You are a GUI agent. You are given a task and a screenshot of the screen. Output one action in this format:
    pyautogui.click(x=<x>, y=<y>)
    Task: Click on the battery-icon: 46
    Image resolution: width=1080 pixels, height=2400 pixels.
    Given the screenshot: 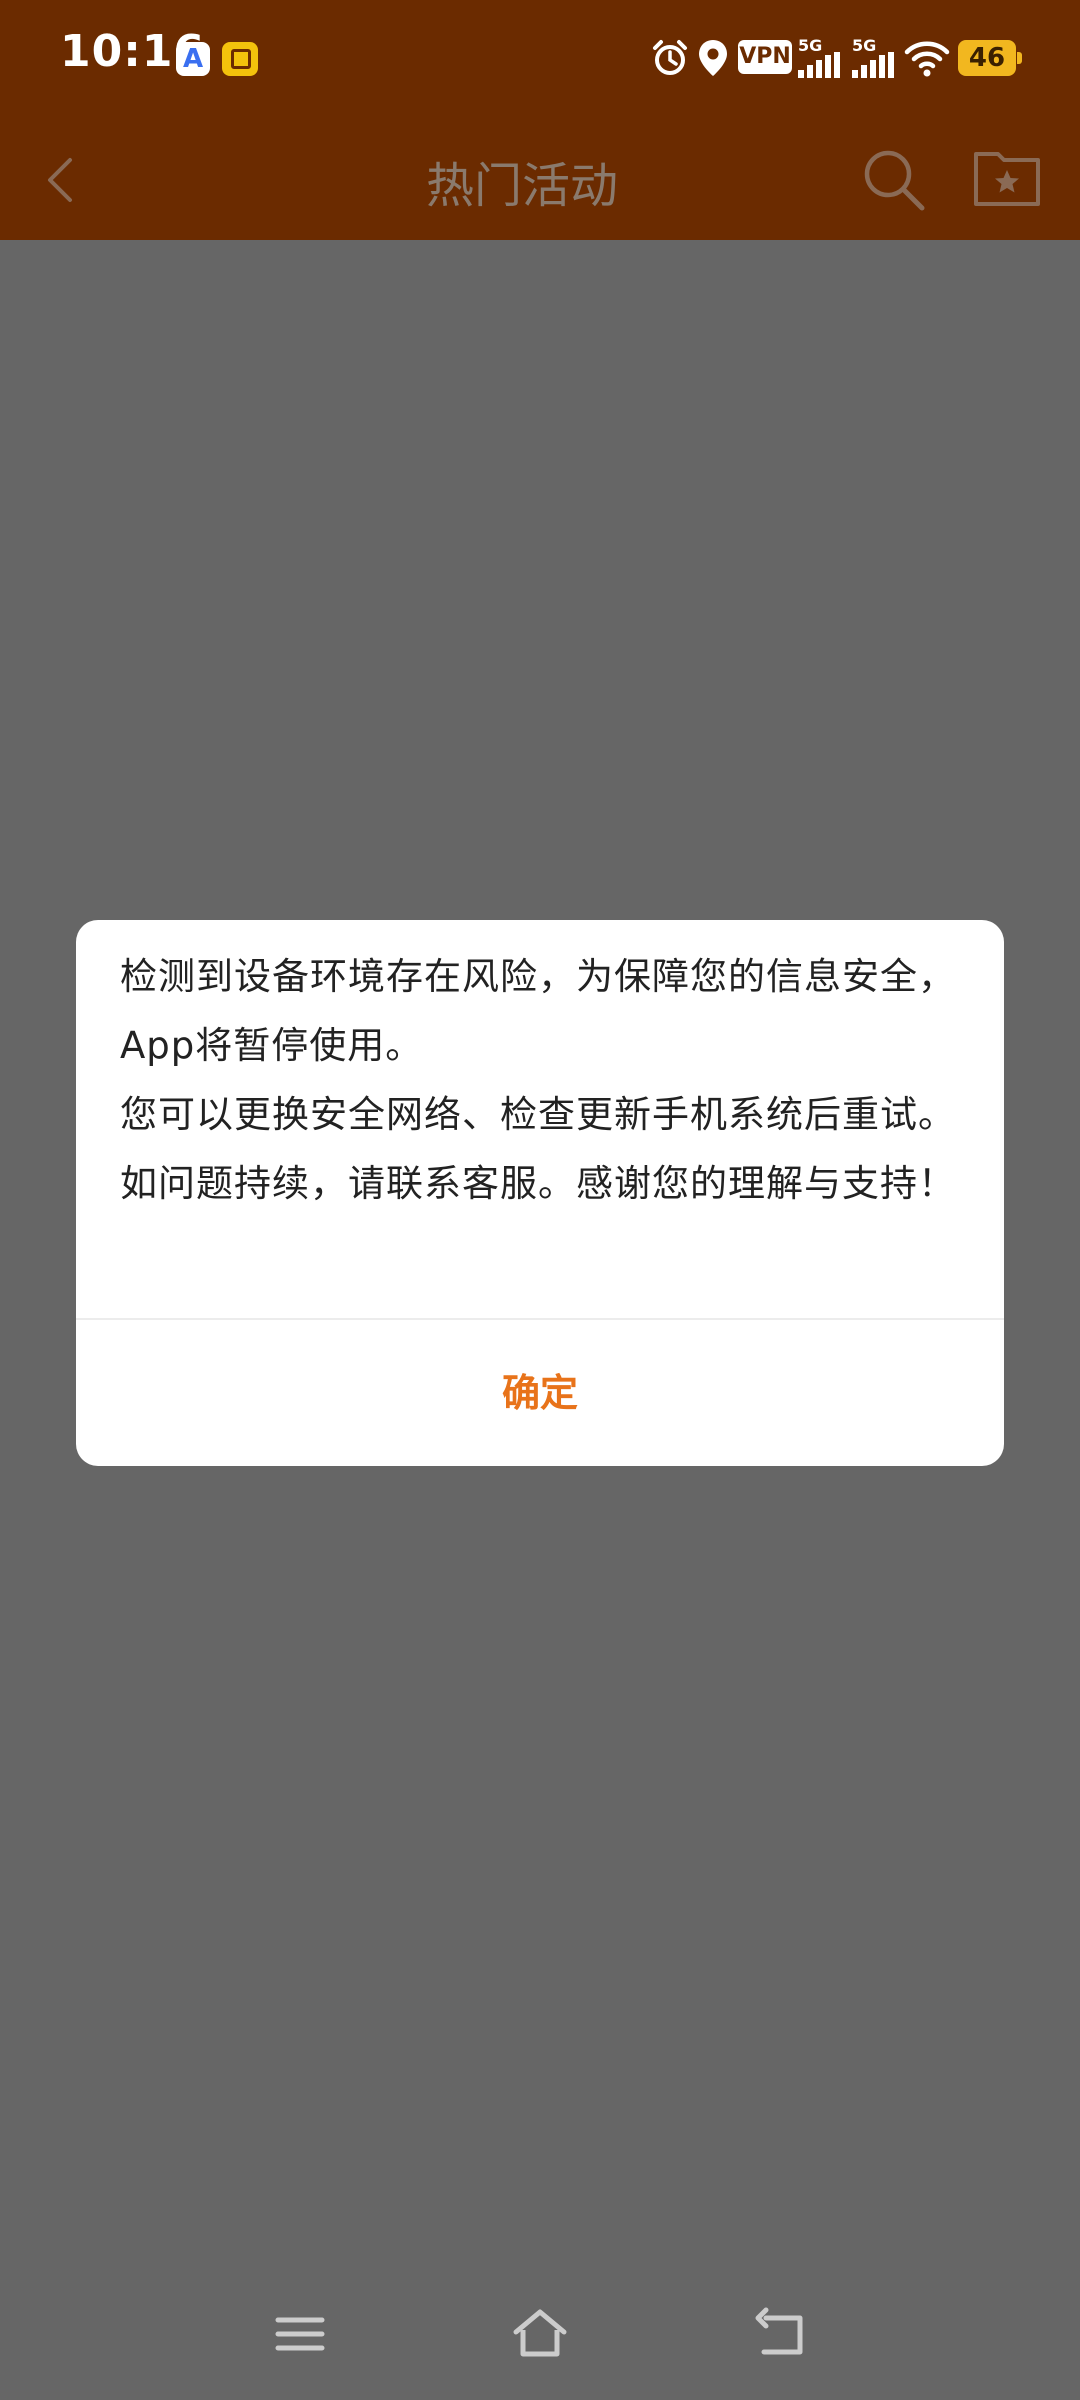 What is the action you would take?
    pyautogui.click(x=990, y=58)
    